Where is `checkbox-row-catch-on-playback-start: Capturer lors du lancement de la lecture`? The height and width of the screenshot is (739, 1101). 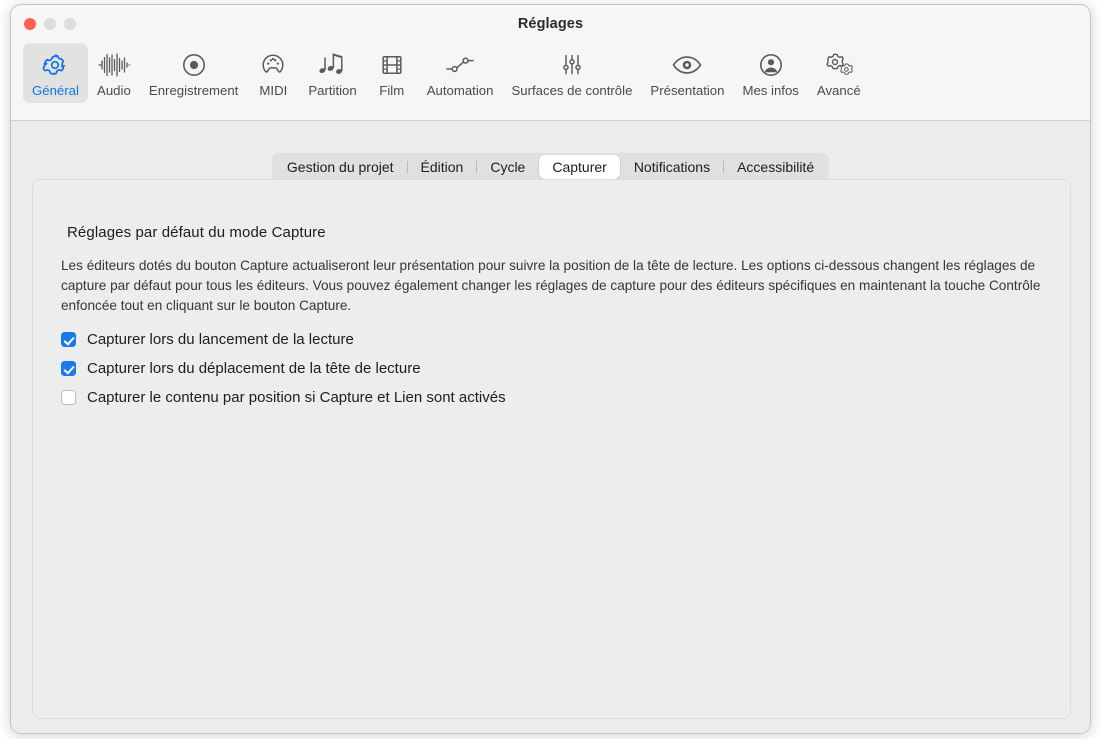
checkbox-row-catch-on-playback-start: Capturer lors du lancement de la lecture is located at coordinates (283, 339).